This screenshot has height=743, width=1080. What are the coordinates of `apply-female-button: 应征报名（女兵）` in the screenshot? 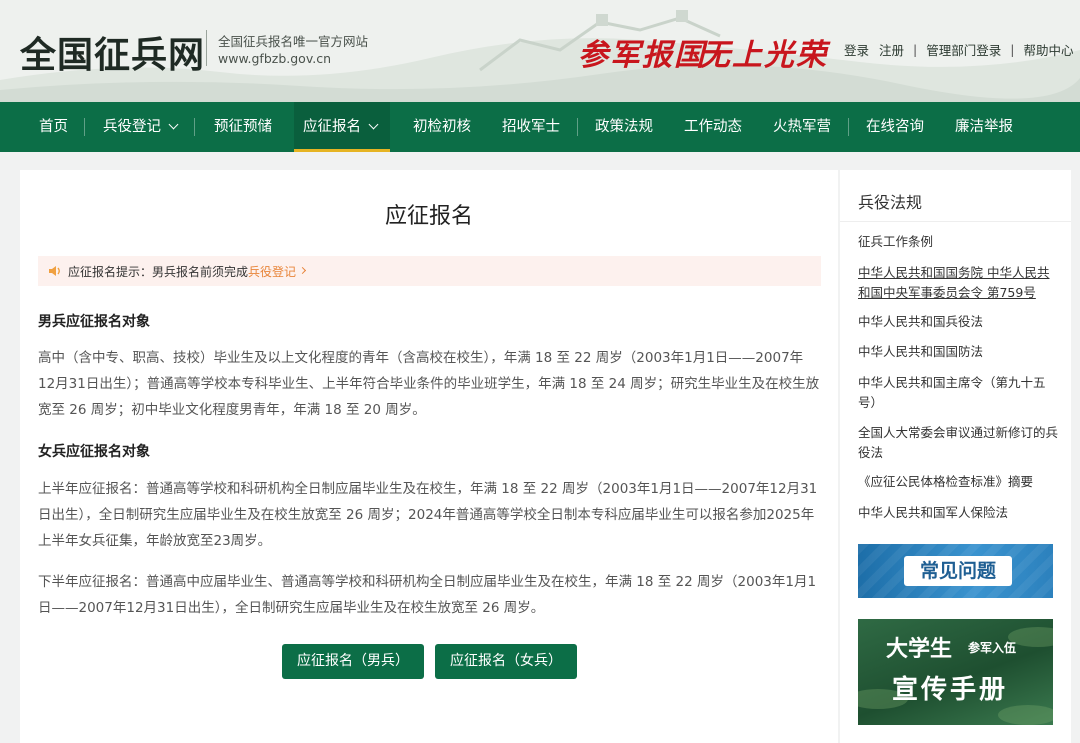 It's located at (506, 661).